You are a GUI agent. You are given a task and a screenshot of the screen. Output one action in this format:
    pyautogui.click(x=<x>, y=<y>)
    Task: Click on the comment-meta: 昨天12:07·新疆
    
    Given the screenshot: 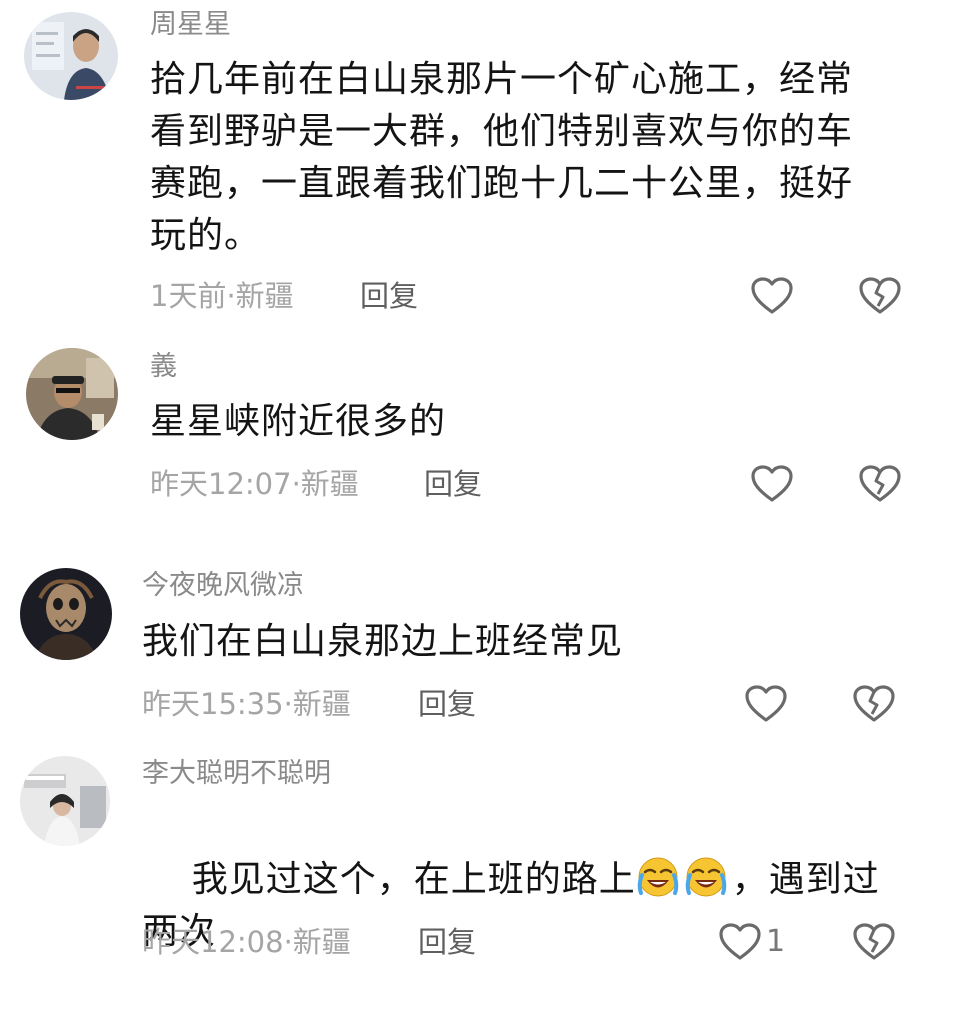 What is the action you would take?
    pyautogui.click(x=254, y=484)
    